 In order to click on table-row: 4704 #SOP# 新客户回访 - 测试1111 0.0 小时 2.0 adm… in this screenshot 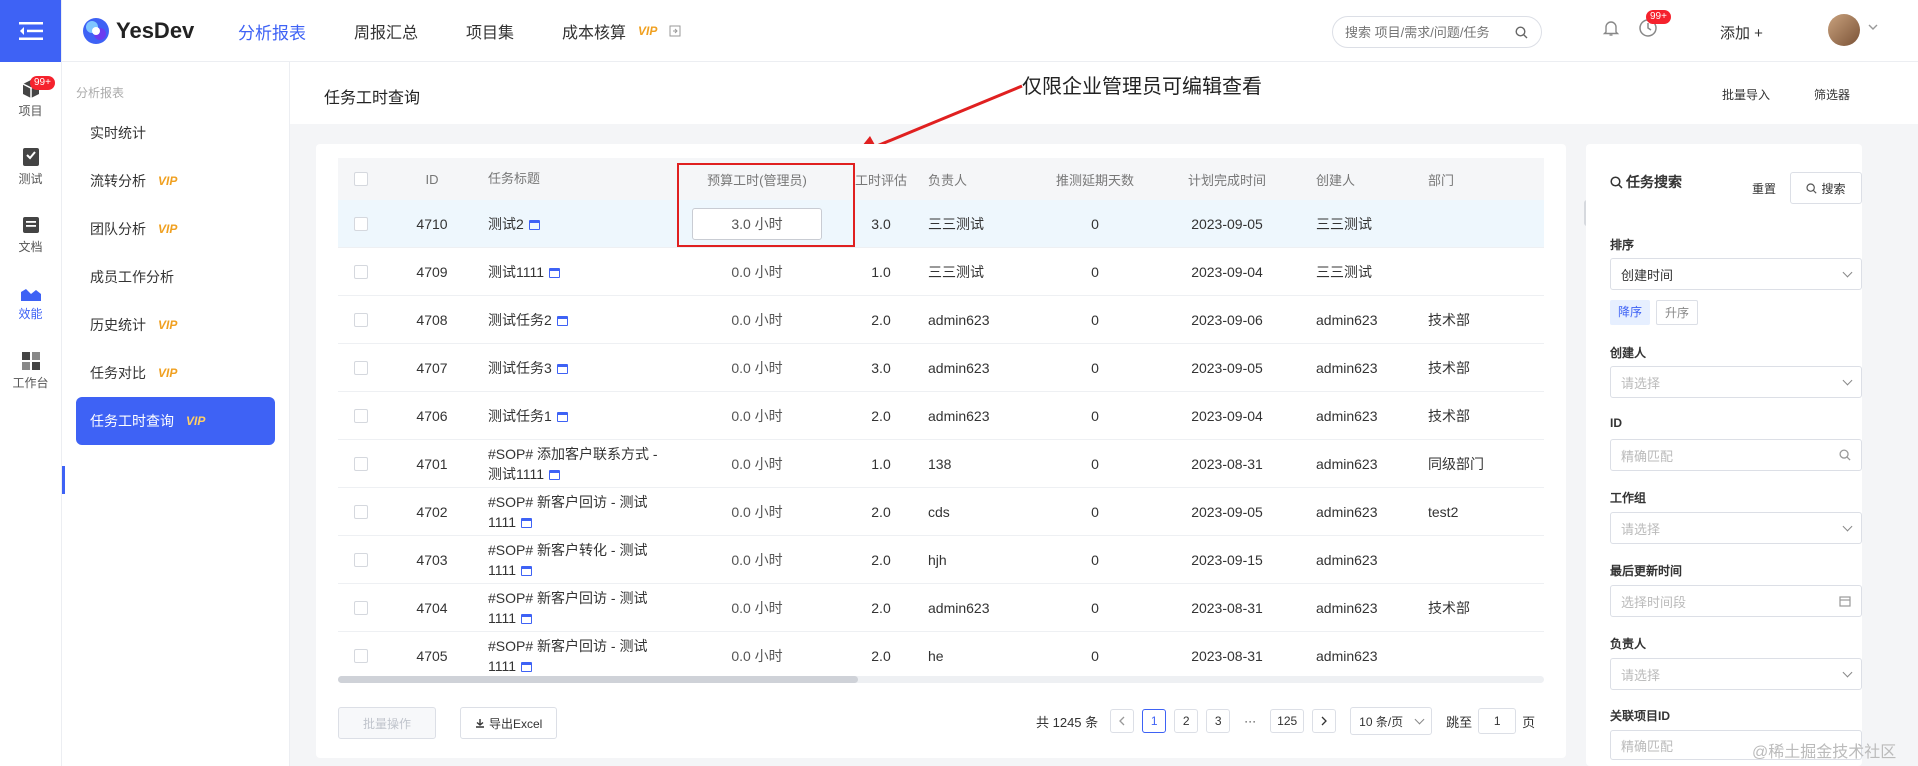, I will do `click(941, 608)`.